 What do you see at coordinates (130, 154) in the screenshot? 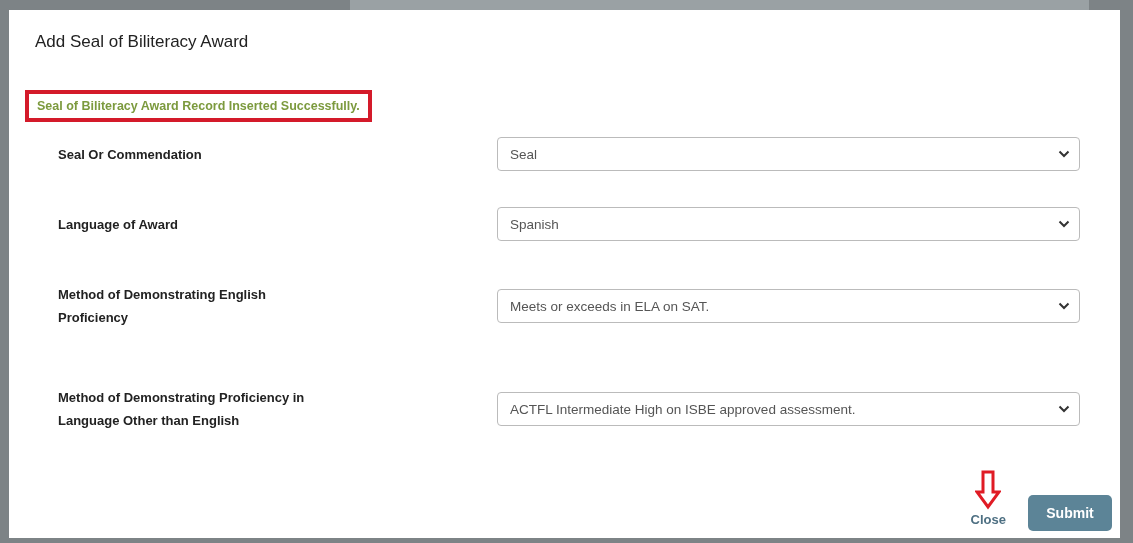
I see `field-label: Seal Or Commendation` at bounding box center [130, 154].